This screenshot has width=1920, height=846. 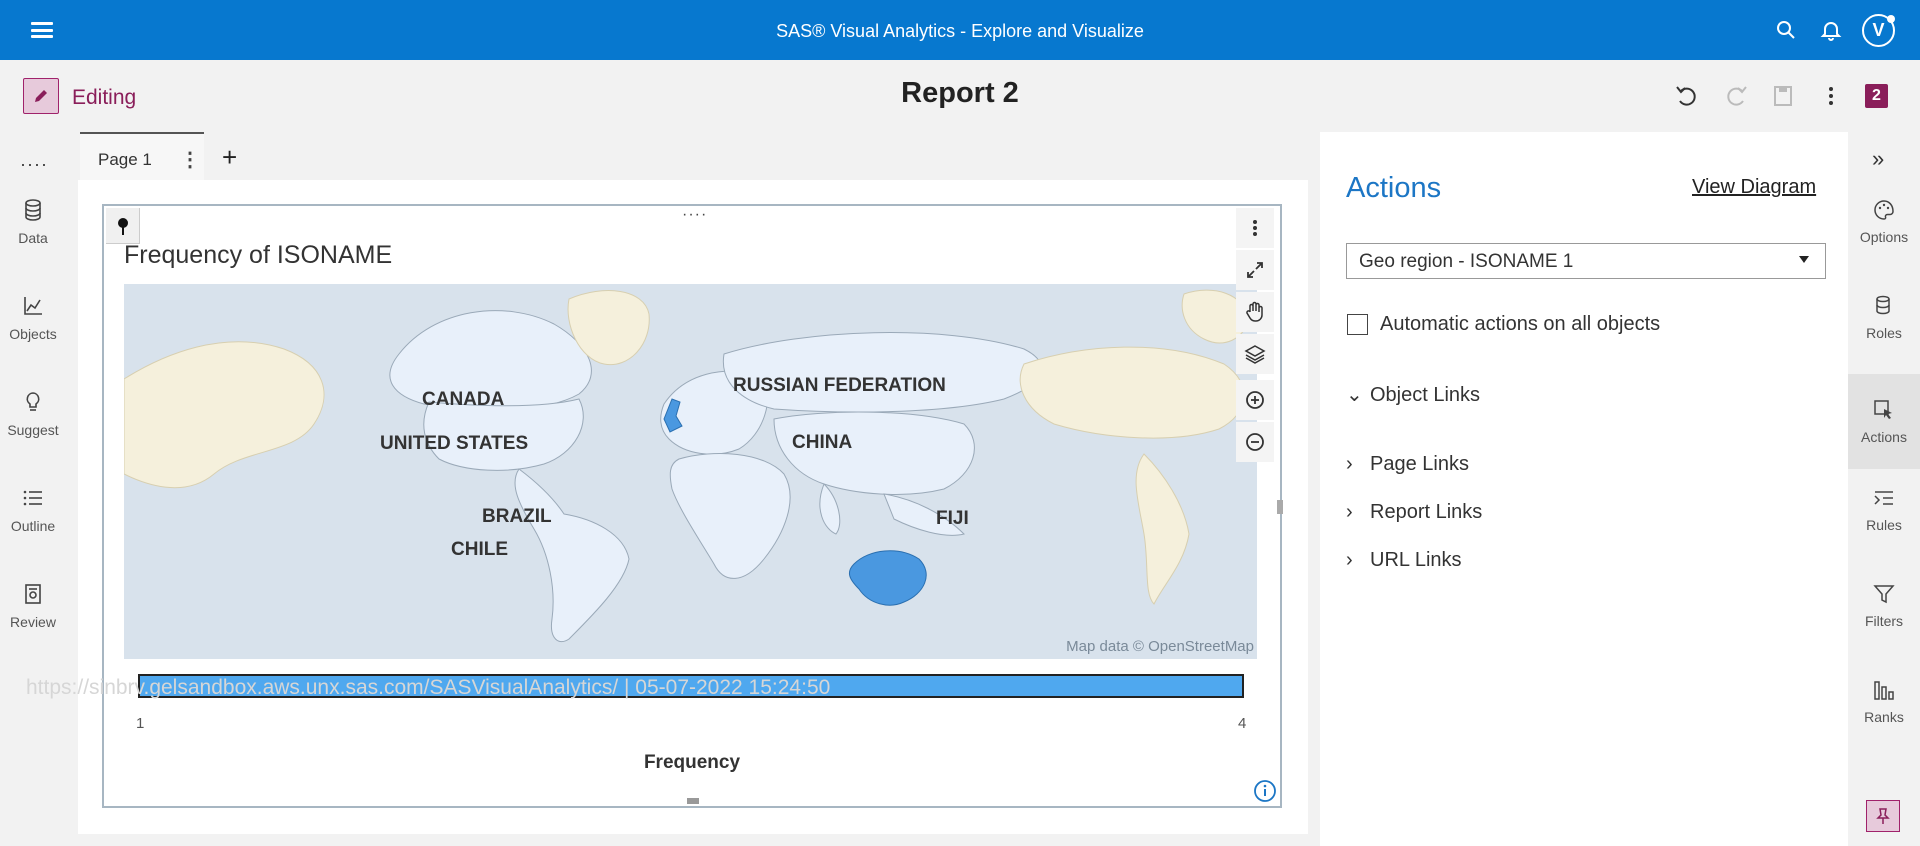 I want to click on lightbulb-icon, so click(x=33, y=401).